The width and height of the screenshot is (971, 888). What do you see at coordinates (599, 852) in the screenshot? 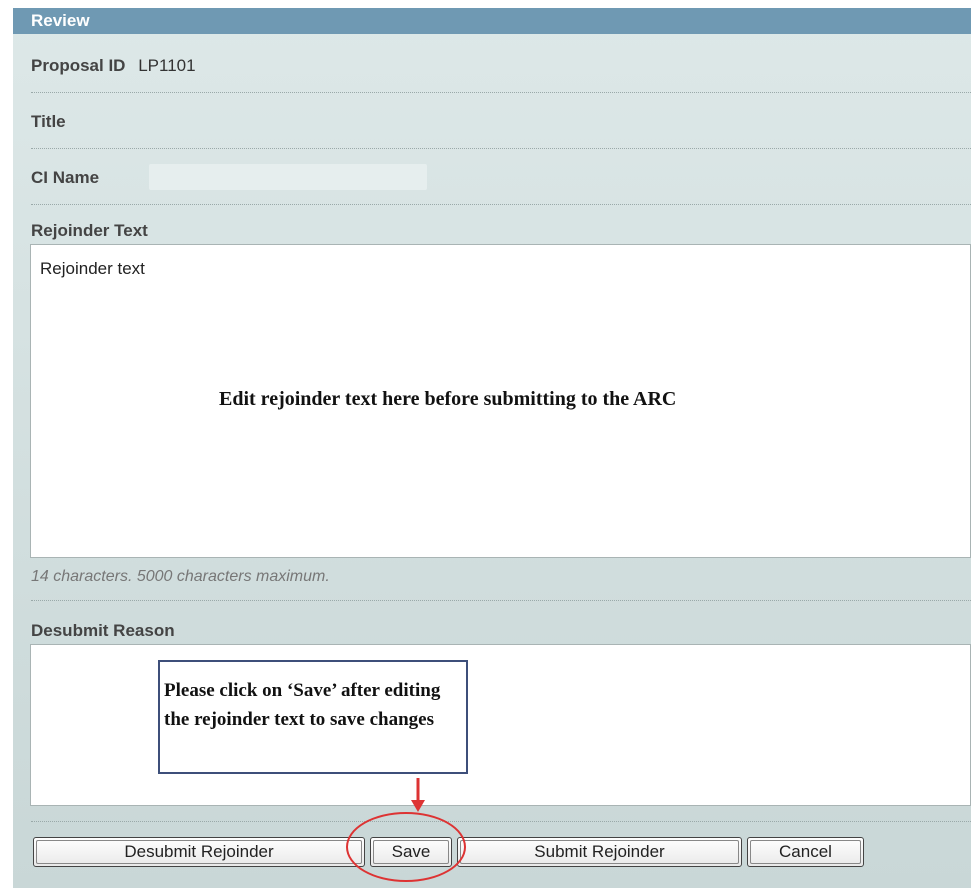
I see `submit-rejoinder-button: Submit Rejoinder` at bounding box center [599, 852].